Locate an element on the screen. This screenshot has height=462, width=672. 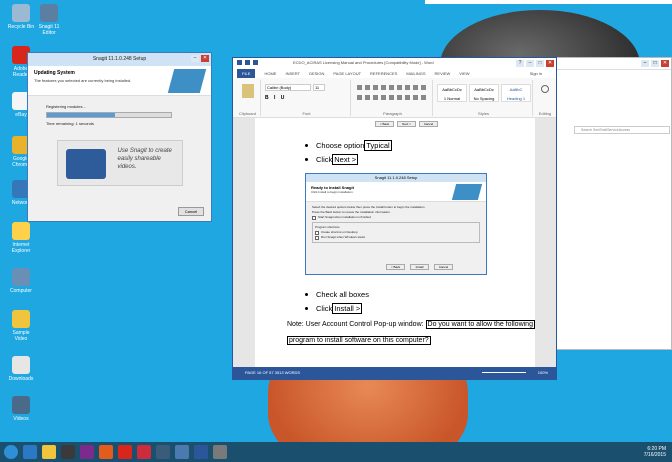
word-icon is located at coordinates (201, 452).